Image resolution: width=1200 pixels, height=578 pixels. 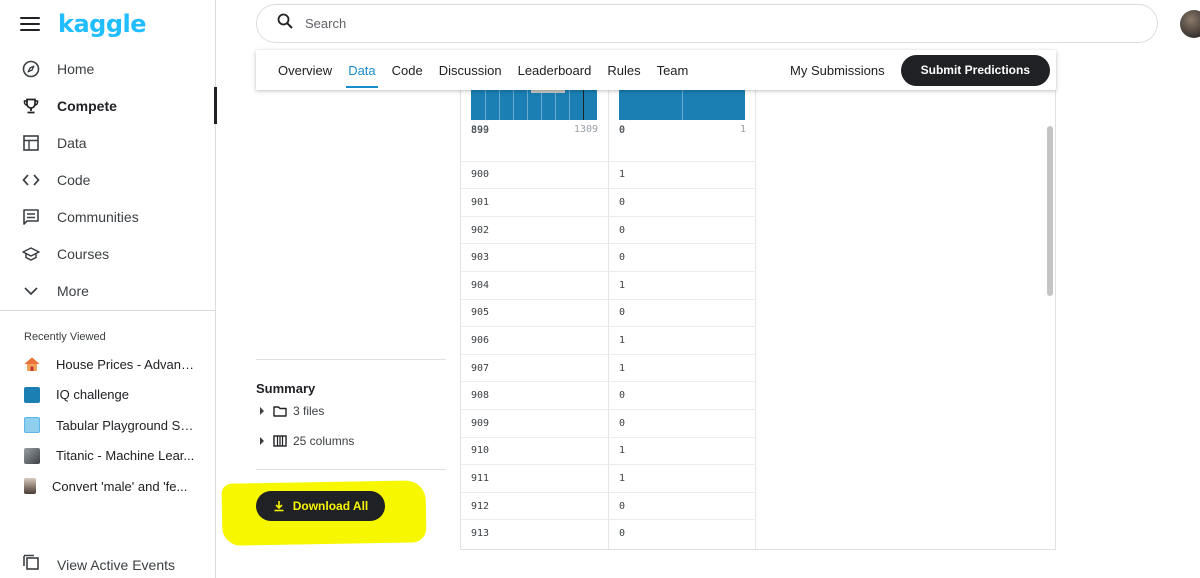 What do you see at coordinates (480, 340) in the screenshot?
I see `table-cell-passenger-id: 906` at bounding box center [480, 340].